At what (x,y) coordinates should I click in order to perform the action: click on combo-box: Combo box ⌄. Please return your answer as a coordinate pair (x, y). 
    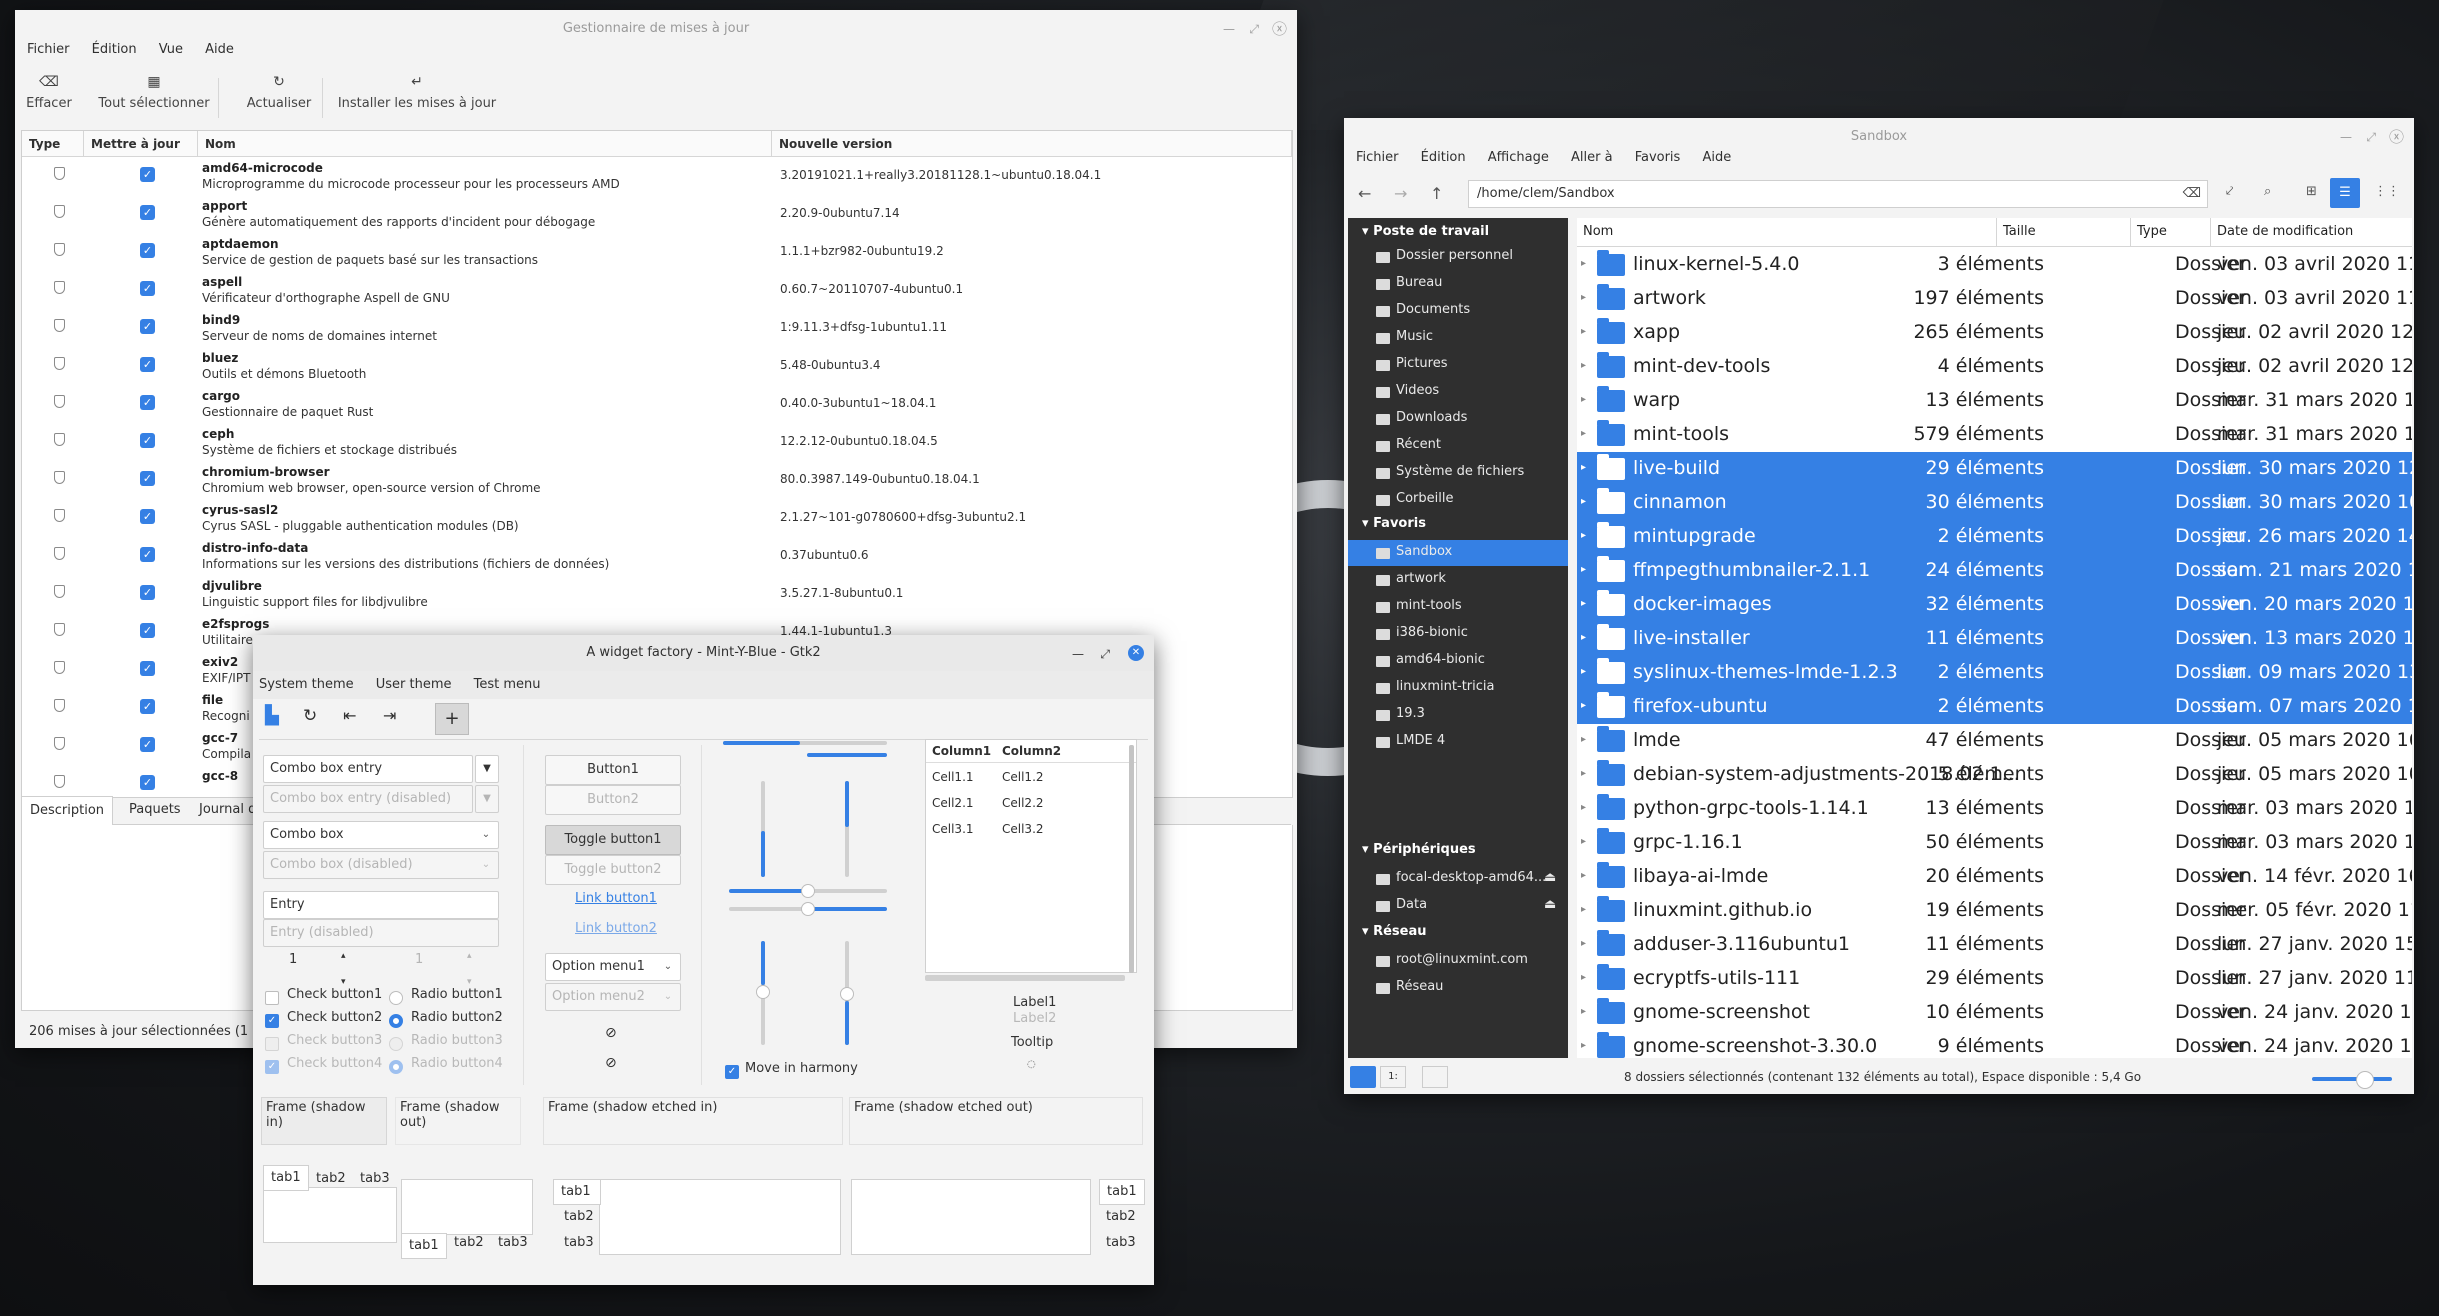
    Looking at the image, I should click on (381, 835).